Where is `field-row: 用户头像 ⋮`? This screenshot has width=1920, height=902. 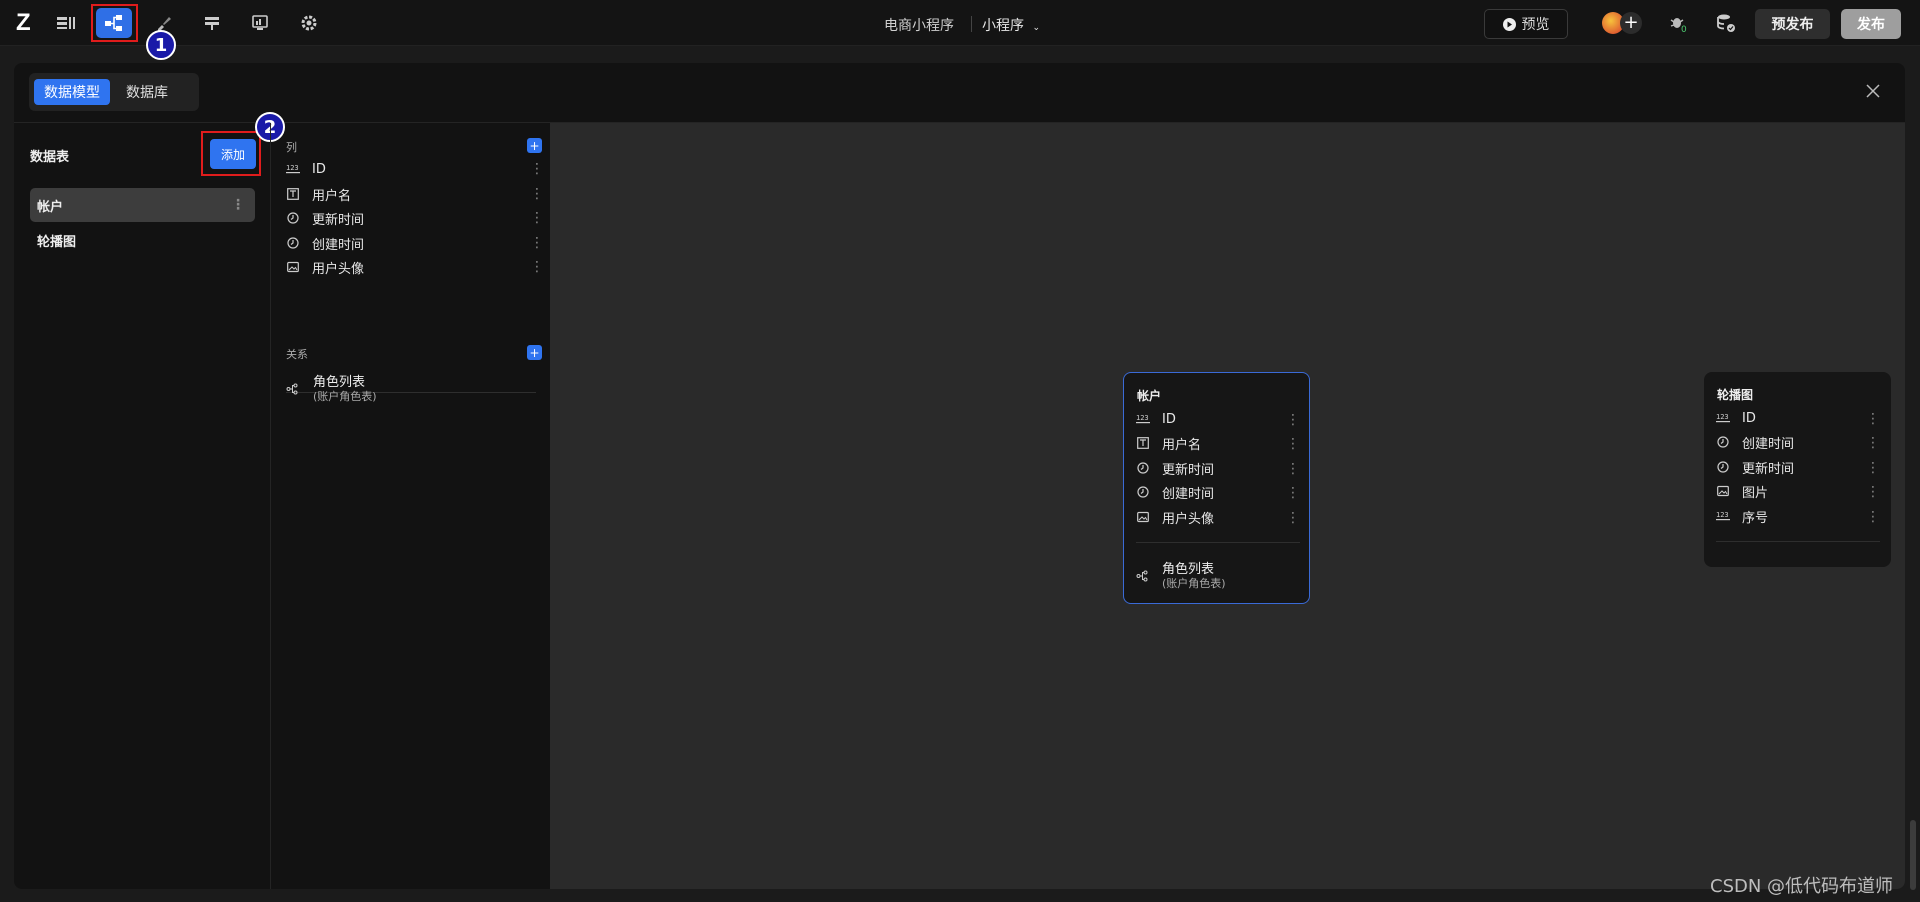 field-row: 用户头像 ⋮ is located at coordinates (415, 267).